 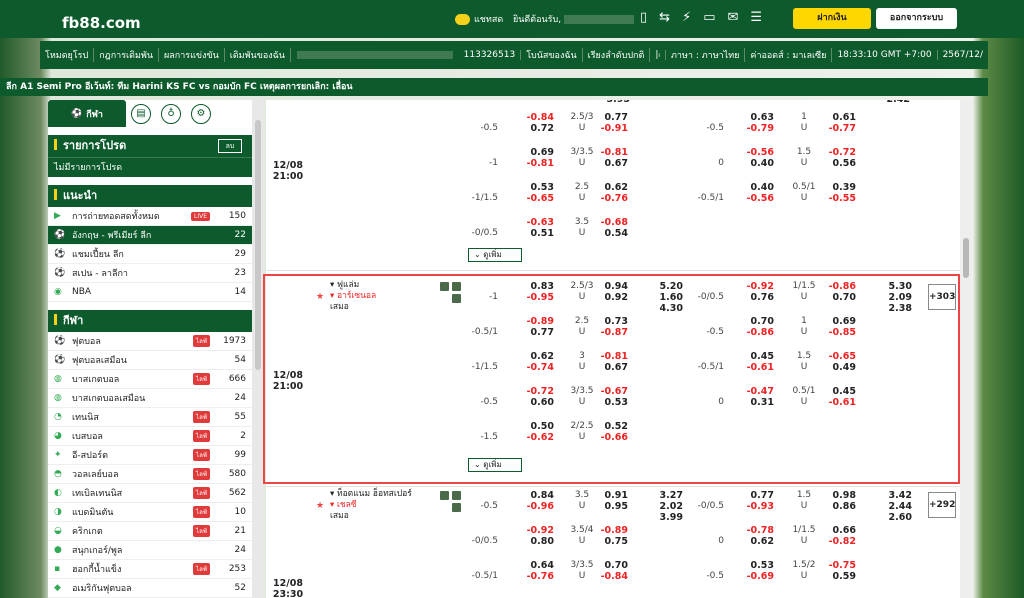 I want to click on wallet-icon: ▯, so click(x=643, y=17).